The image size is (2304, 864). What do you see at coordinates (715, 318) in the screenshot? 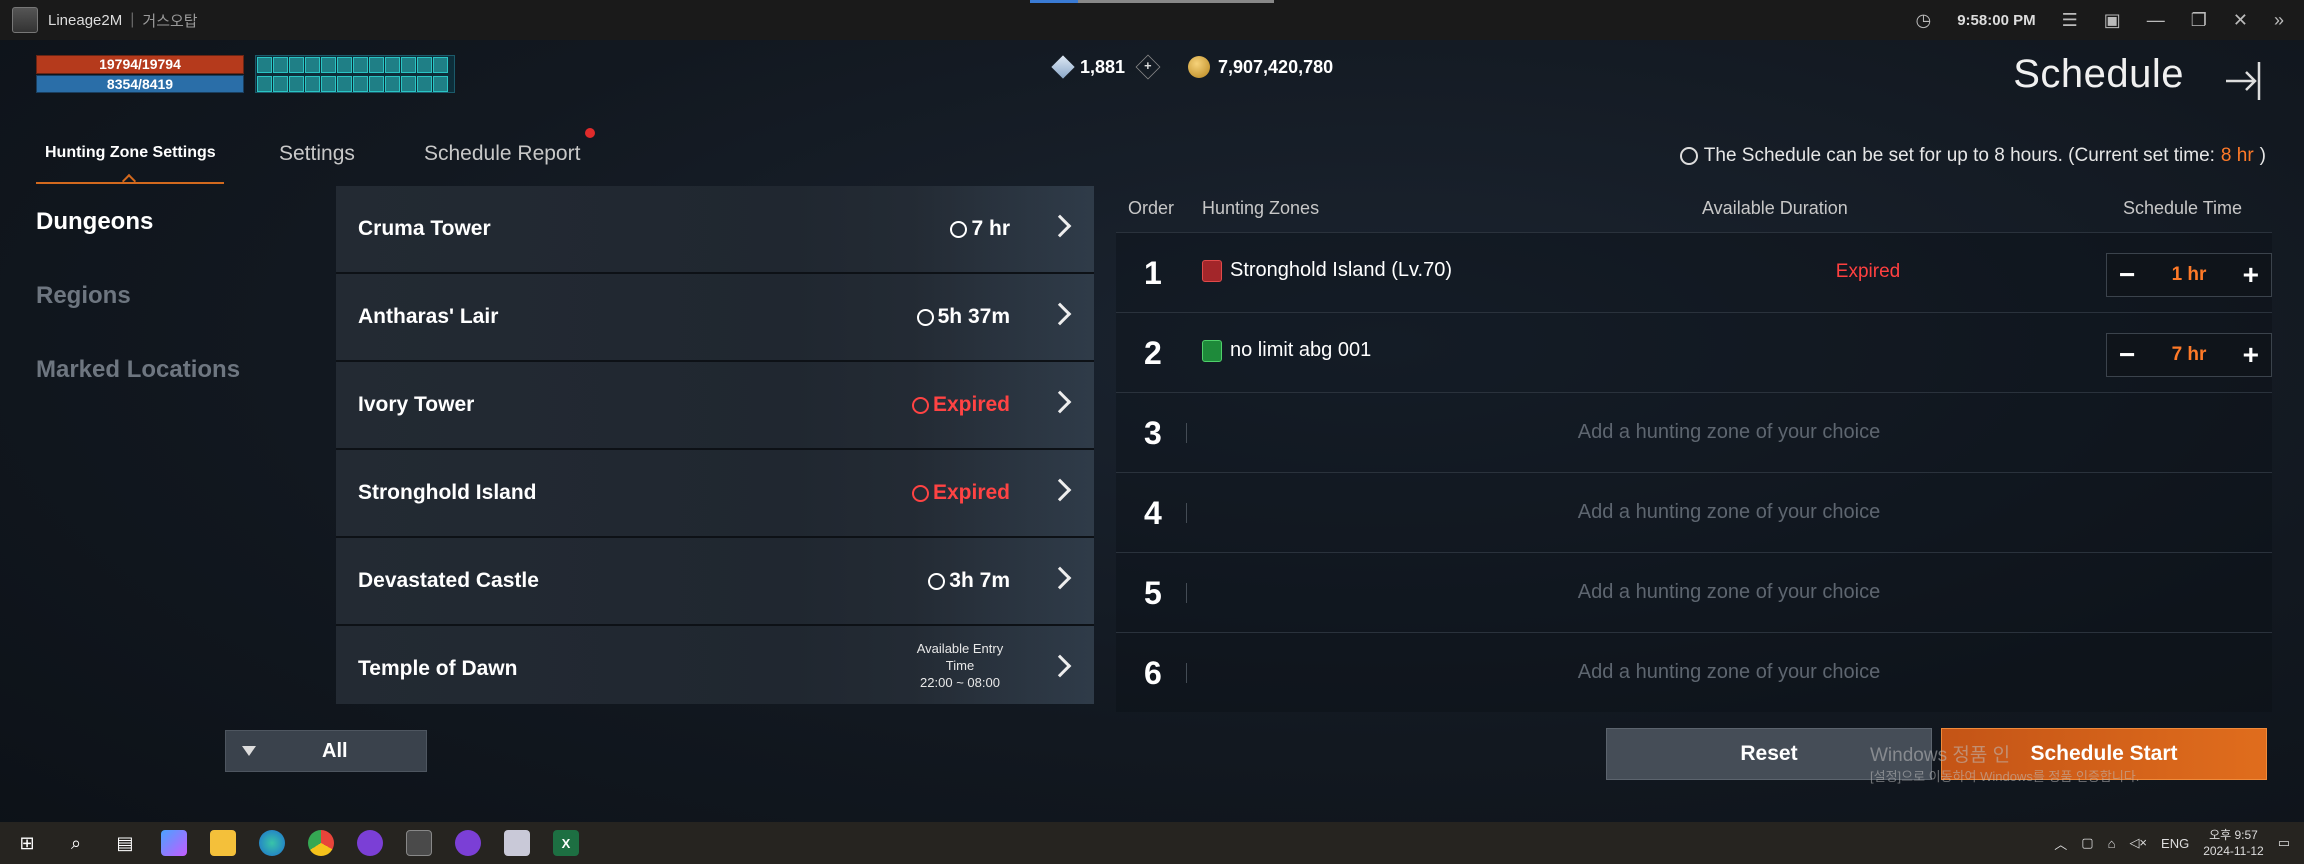
I see `dungeon-row-antharas-lair: Antharas' Lair 5h 37m` at bounding box center [715, 318].